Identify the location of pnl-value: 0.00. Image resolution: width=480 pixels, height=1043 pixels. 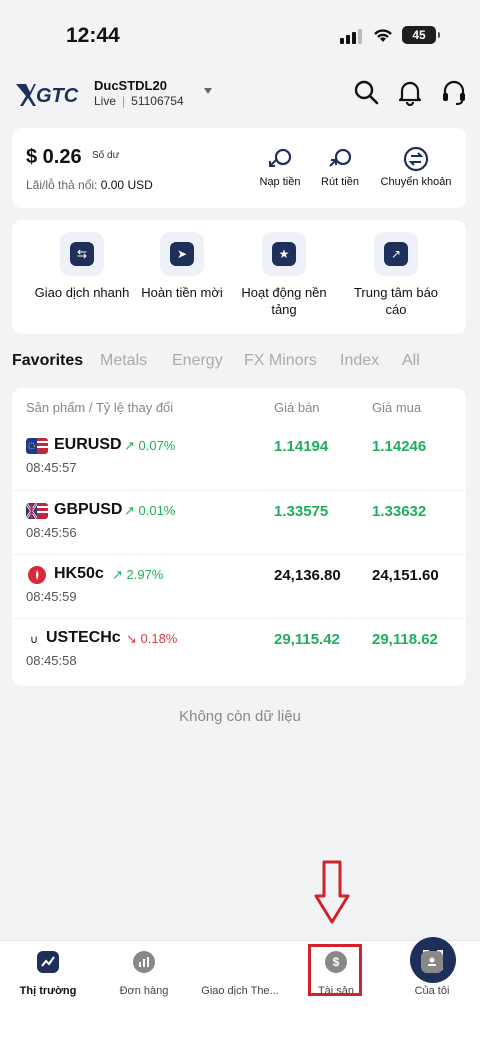
(112, 185).